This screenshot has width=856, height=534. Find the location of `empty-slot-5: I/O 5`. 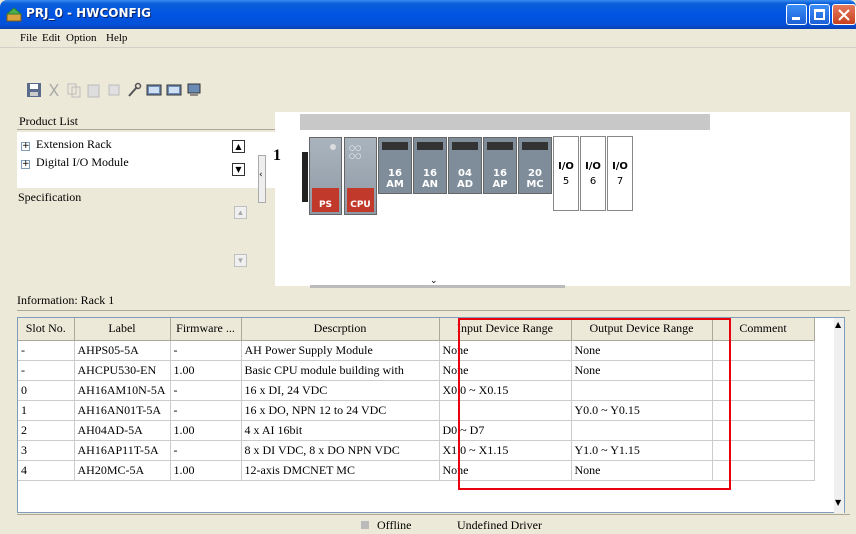

empty-slot-5: I/O 5 is located at coordinates (566, 173).